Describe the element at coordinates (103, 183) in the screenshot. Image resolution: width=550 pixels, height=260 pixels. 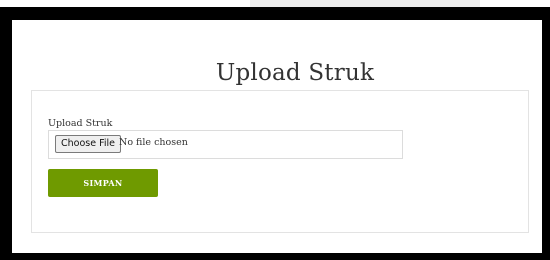
I see `save-button: SIMPAN` at that location.